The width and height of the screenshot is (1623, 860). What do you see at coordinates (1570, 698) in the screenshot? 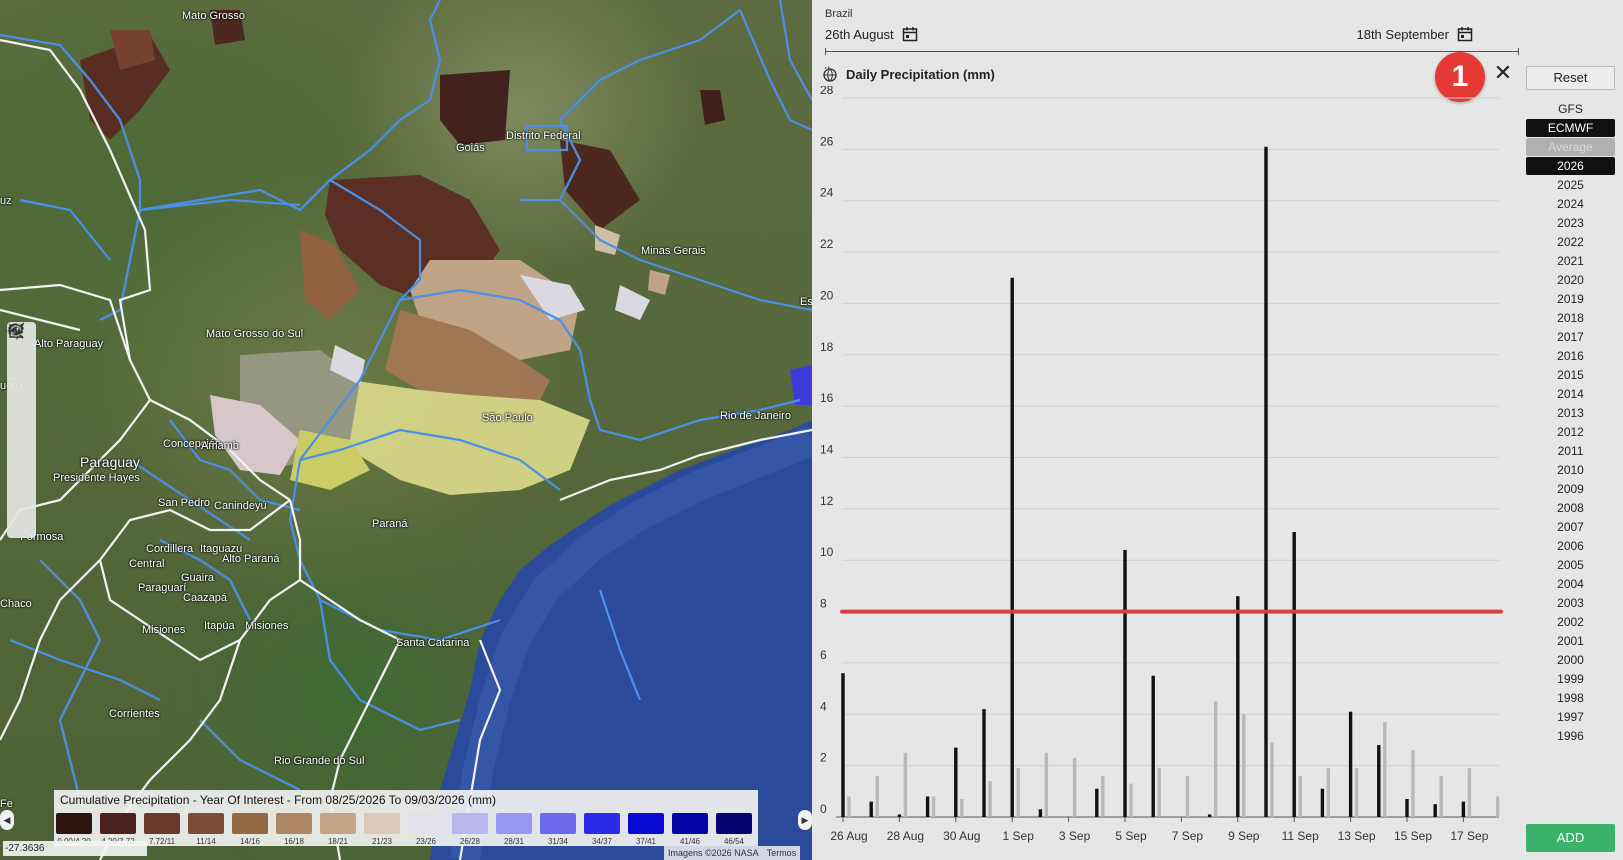
I see `year-option: 1998` at bounding box center [1570, 698].